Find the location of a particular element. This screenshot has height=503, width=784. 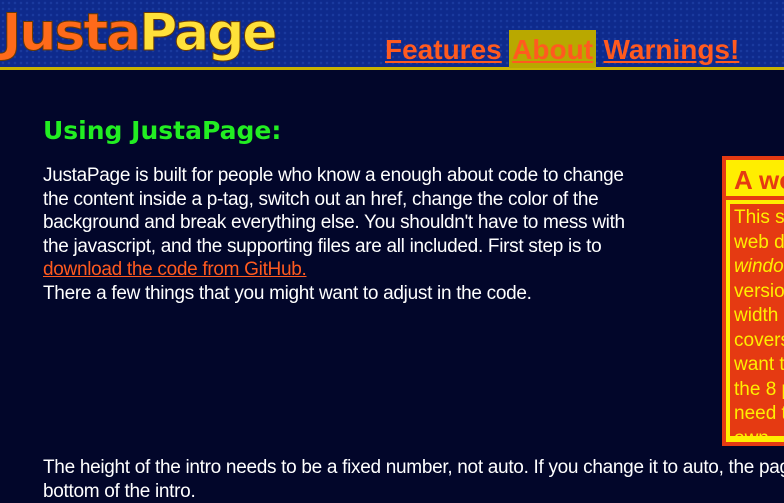

warning-title: A wo is located at coordinates (755, 180).